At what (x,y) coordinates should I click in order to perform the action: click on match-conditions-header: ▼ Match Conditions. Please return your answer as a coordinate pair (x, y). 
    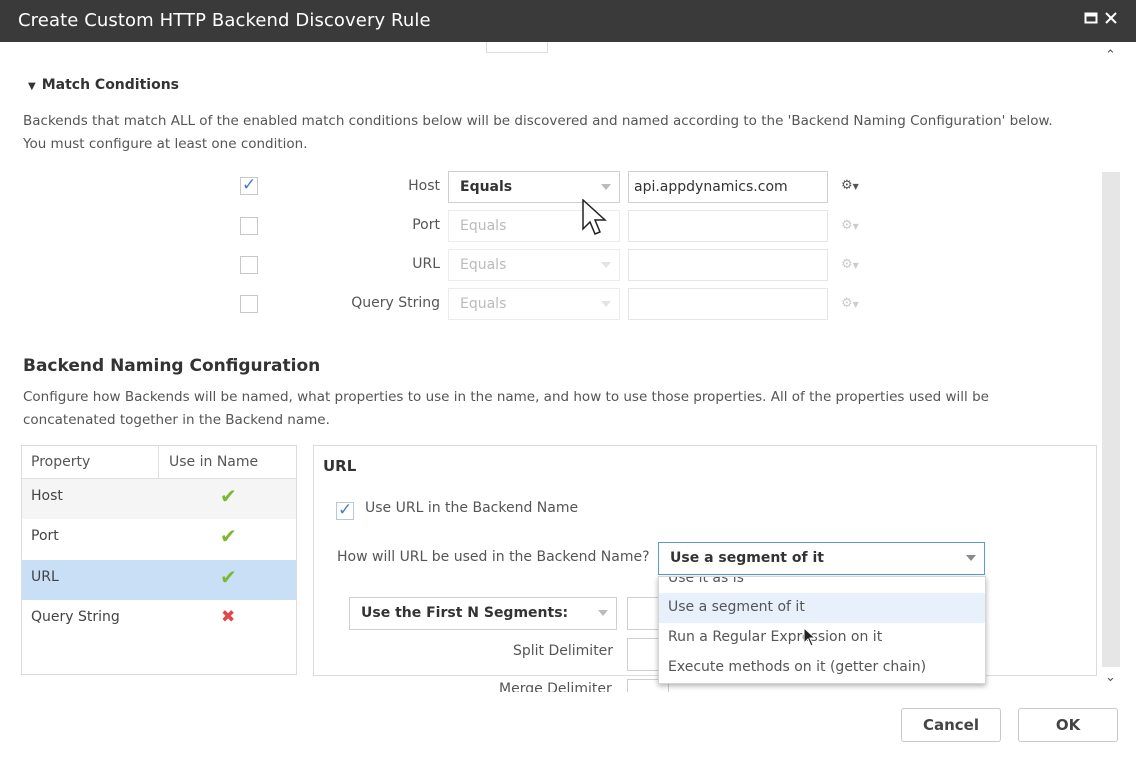
    Looking at the image, I should click on (103, 85).